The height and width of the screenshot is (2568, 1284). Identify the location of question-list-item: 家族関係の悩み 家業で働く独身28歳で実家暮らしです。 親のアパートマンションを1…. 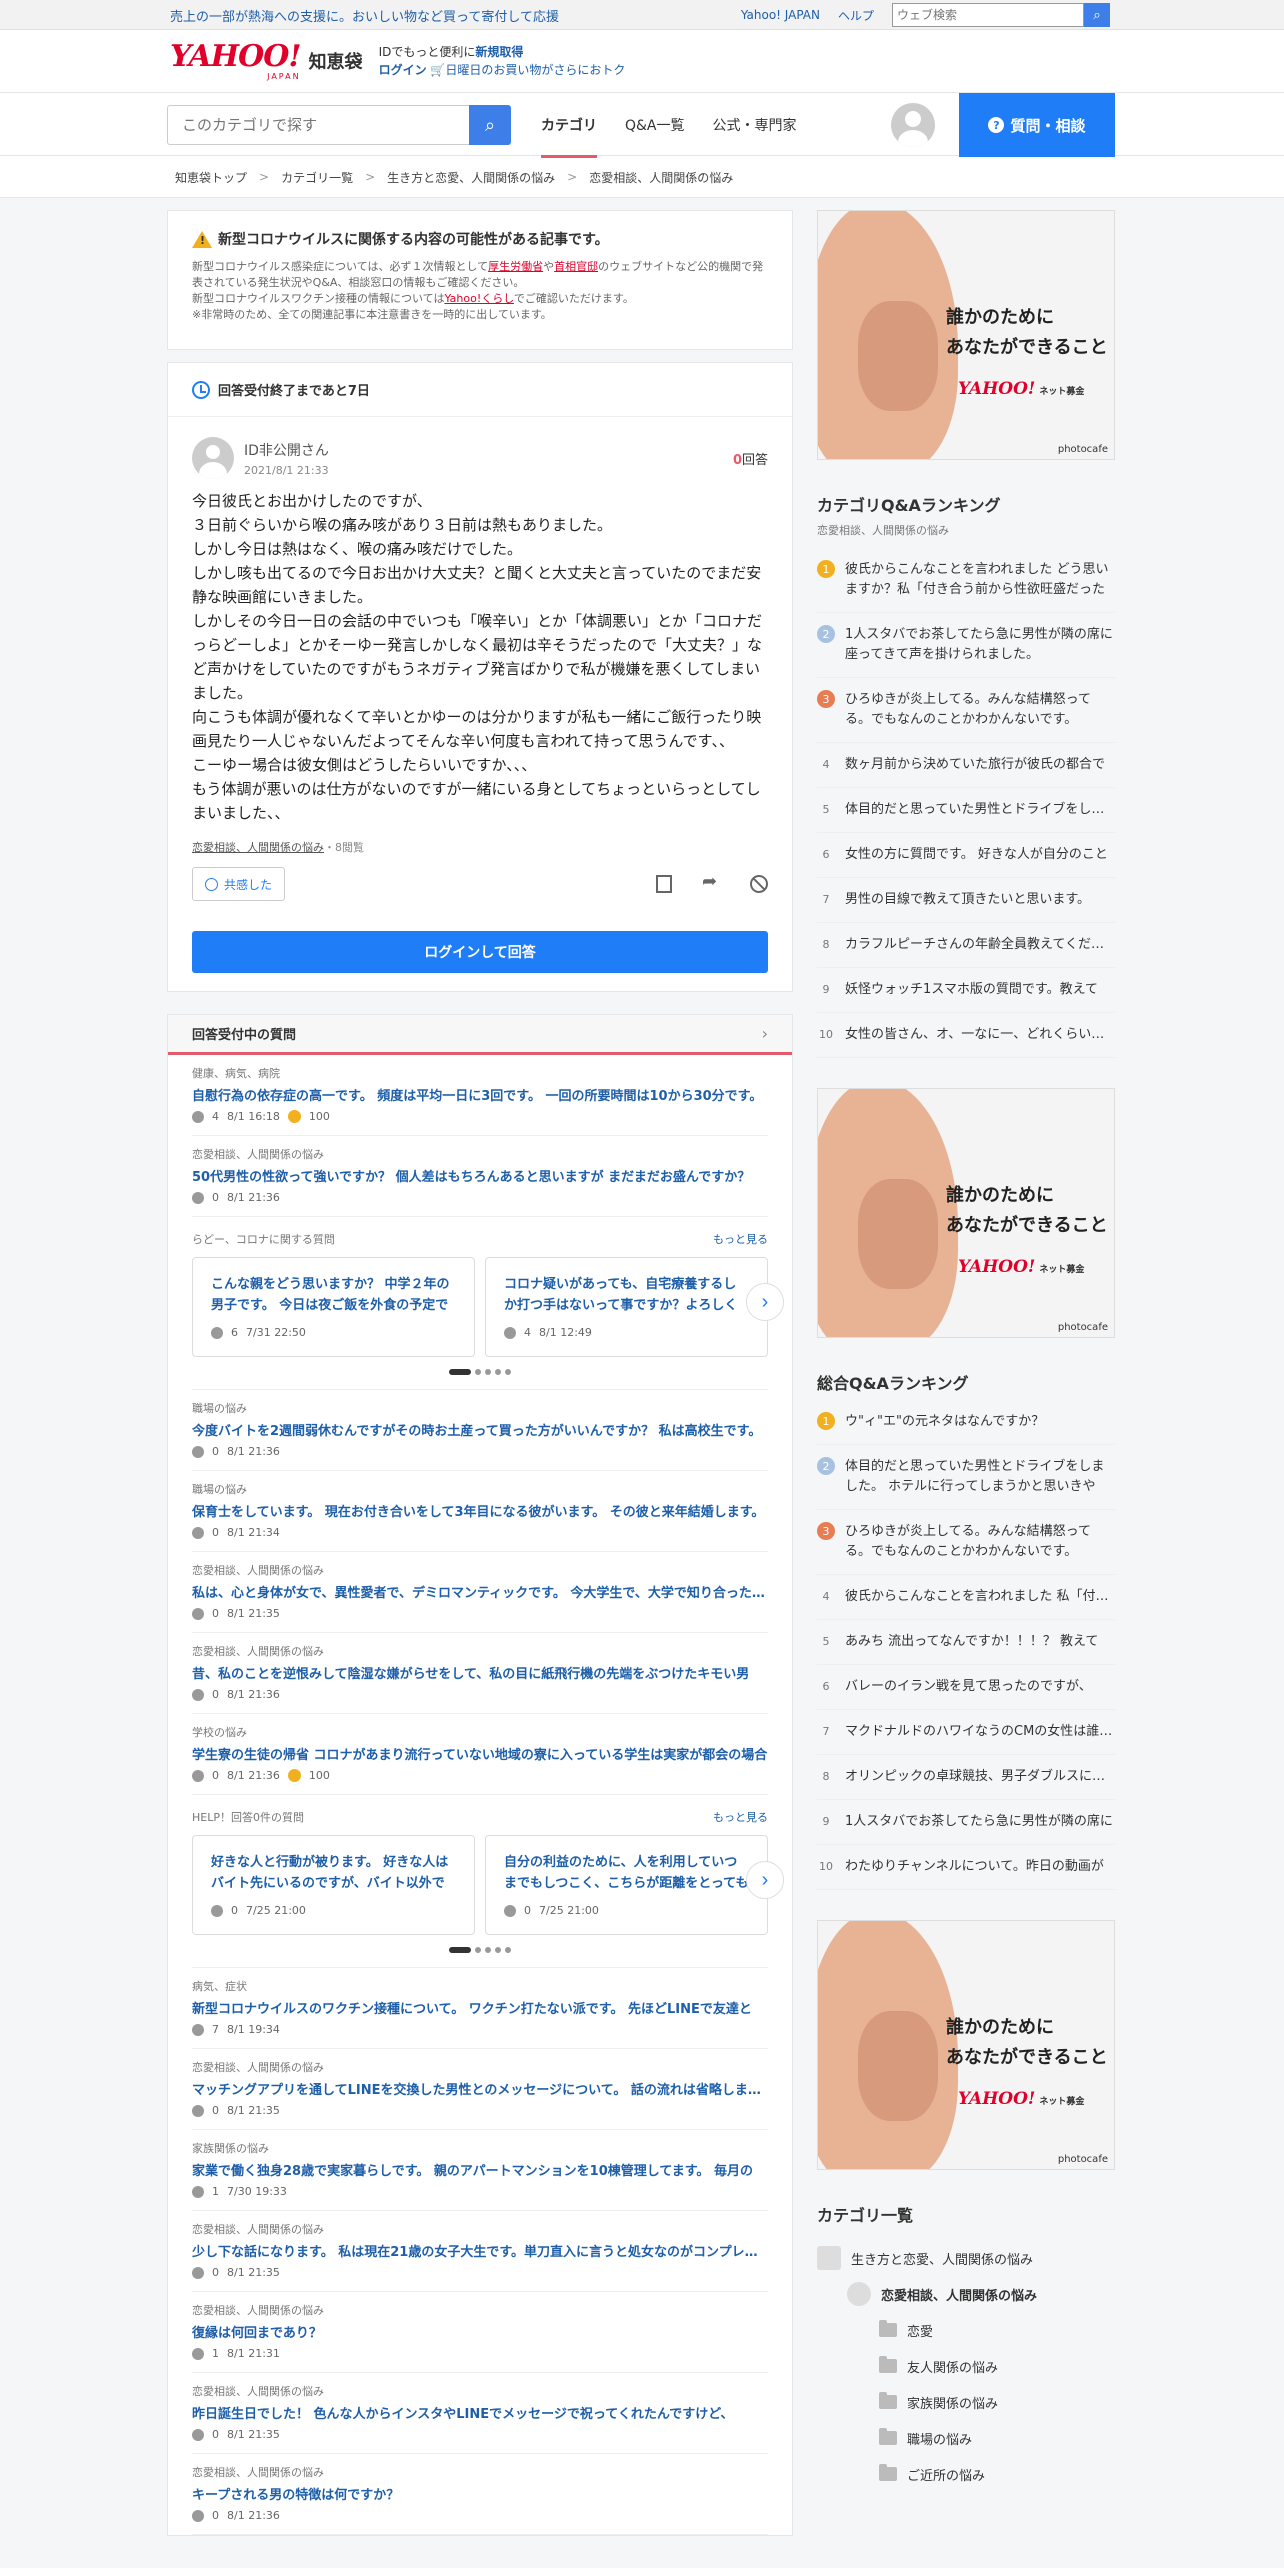
(480, 2170).